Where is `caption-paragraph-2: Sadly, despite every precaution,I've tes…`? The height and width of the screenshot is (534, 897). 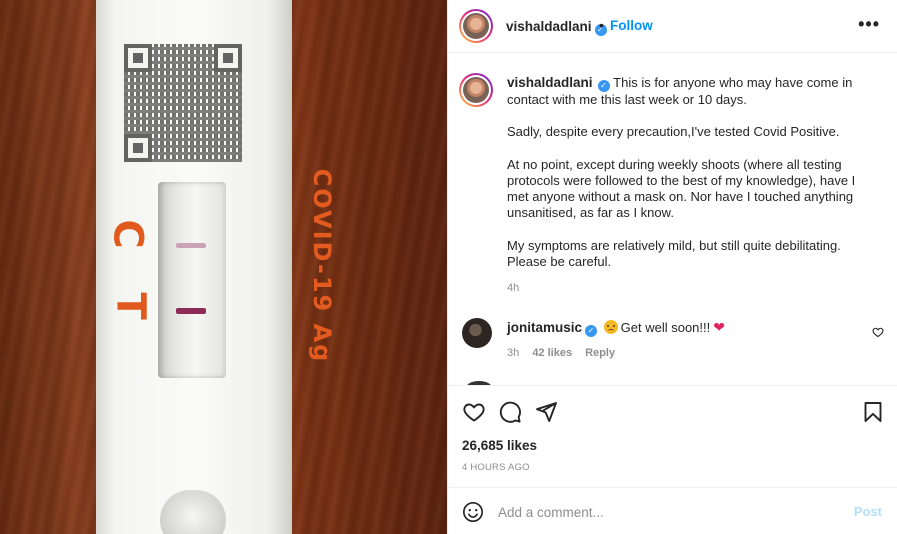 caption-paragraph-2: Sadly, despite every precaution,I've tes… is located at coordinates (673, 132).